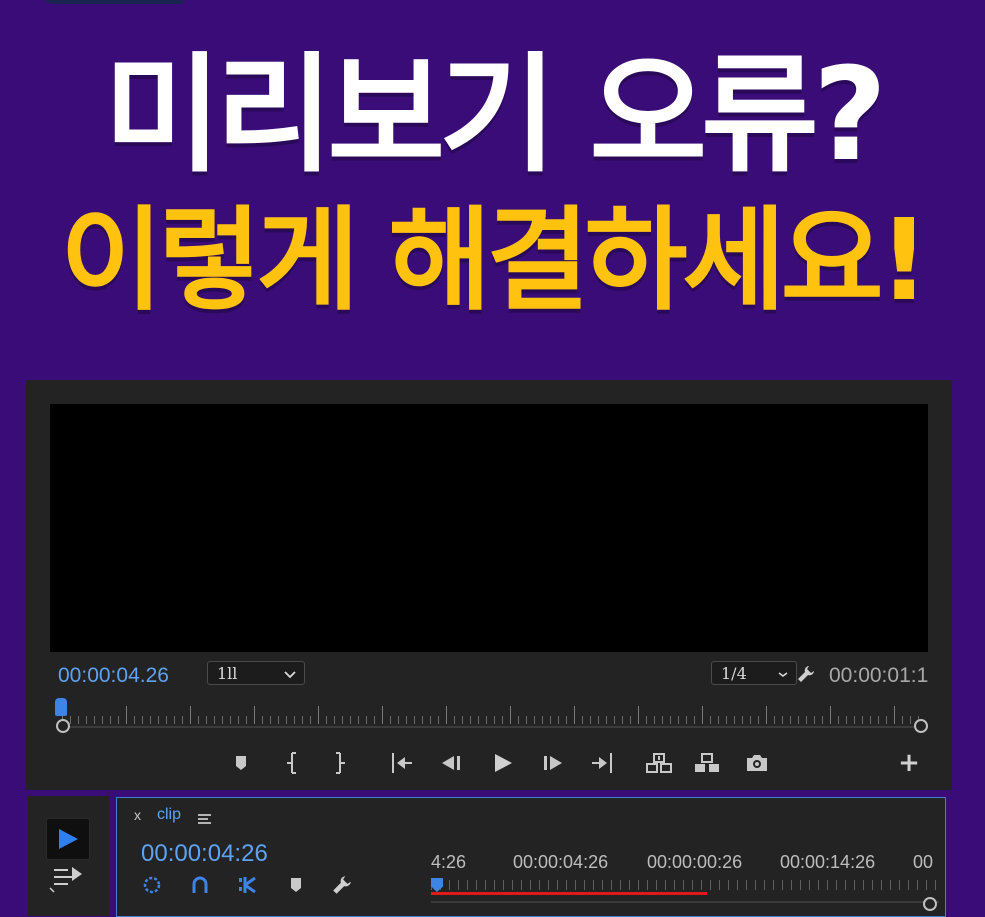 The width and height of the screenshot is (985, 917). Describe the element at coordinates (685, 902) in the screenshot. I see `timeline-zoom-scrollbar` at that location.